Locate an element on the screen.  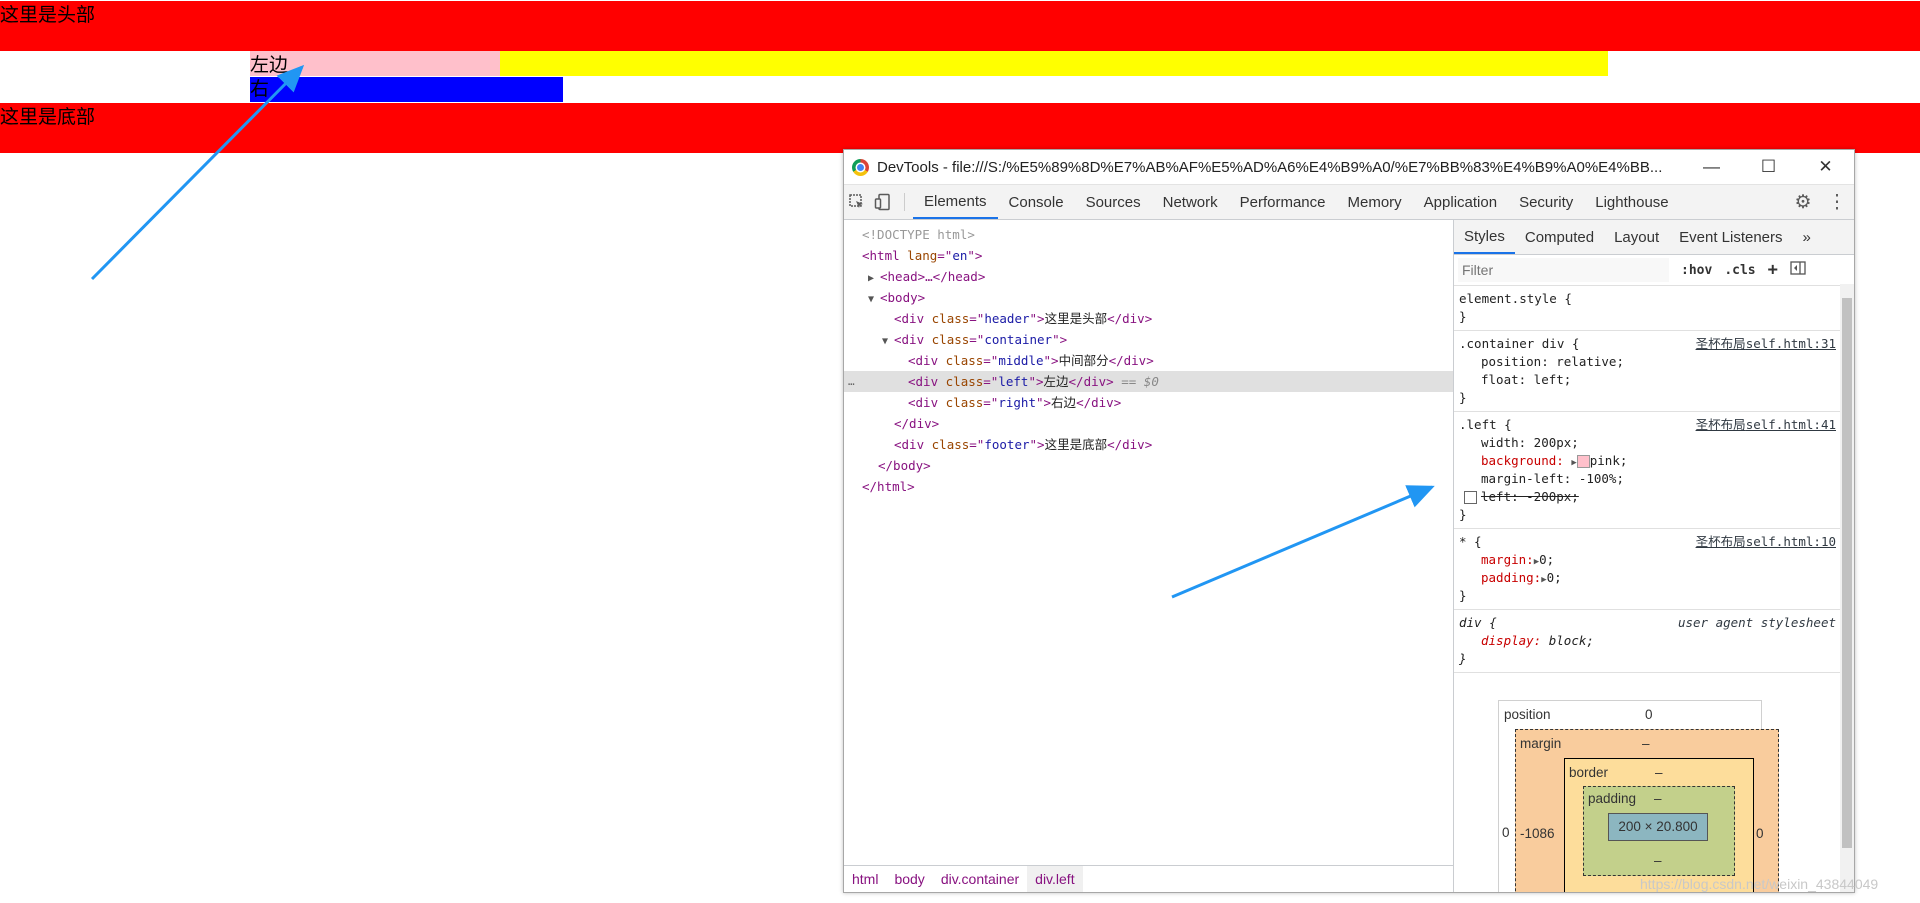
dom-node-doctype: <!DOCTYPE html> is located at coordinates (1148, 234).